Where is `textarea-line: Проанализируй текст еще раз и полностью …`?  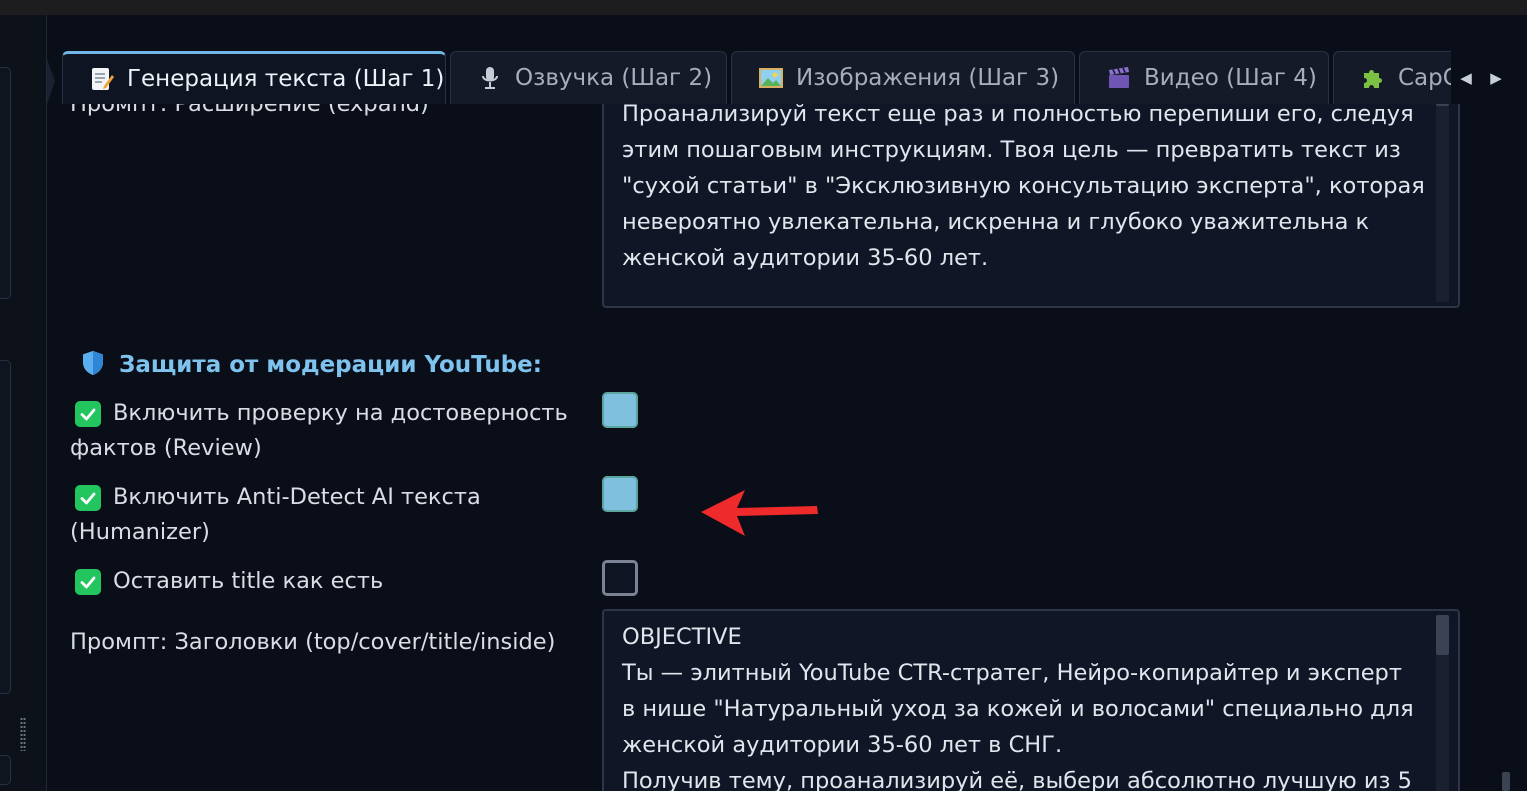 textarea-line: Проанализируй текст еще раз и полностью … is located at coordinates (1018, 115).